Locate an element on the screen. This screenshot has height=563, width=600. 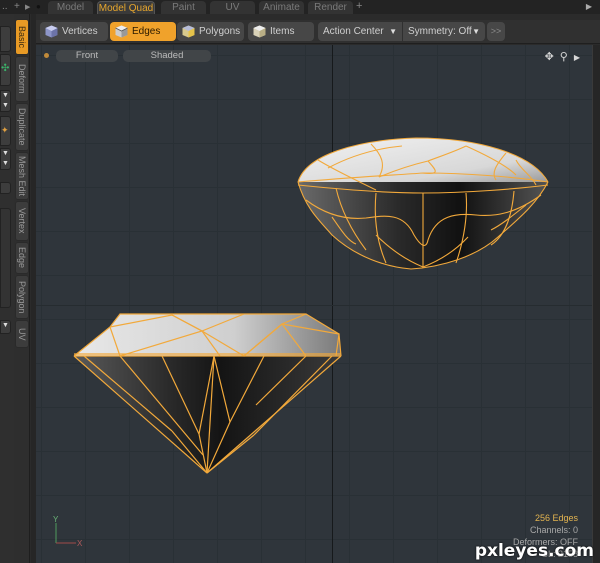
vertices-mode-button: Vertices is located at coordinates (74, 31).